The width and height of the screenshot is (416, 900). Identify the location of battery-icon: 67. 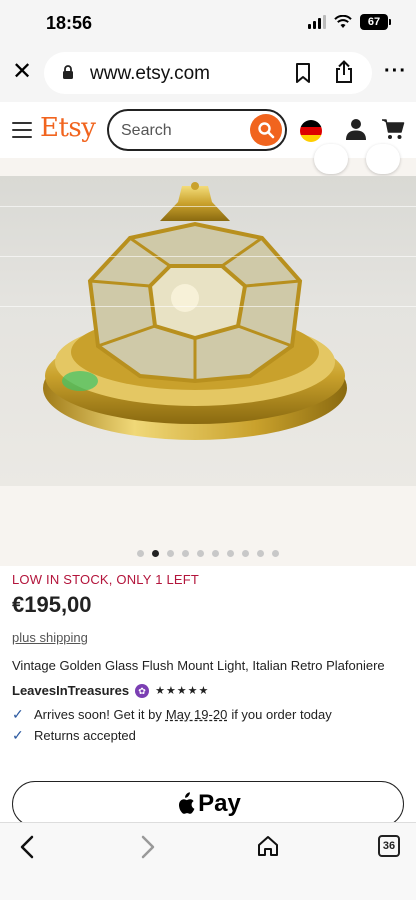
(375, 22).